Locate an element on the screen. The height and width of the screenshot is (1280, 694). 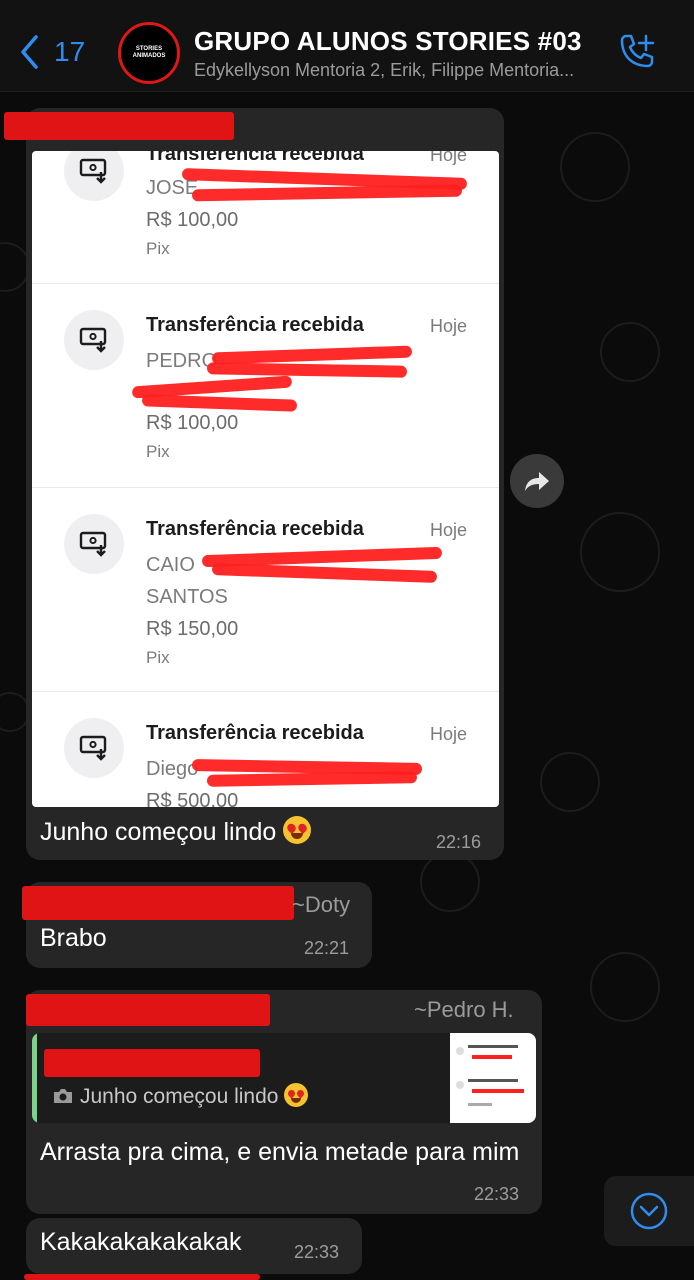
phone-plus-icon is located at coordinates (637, 51).